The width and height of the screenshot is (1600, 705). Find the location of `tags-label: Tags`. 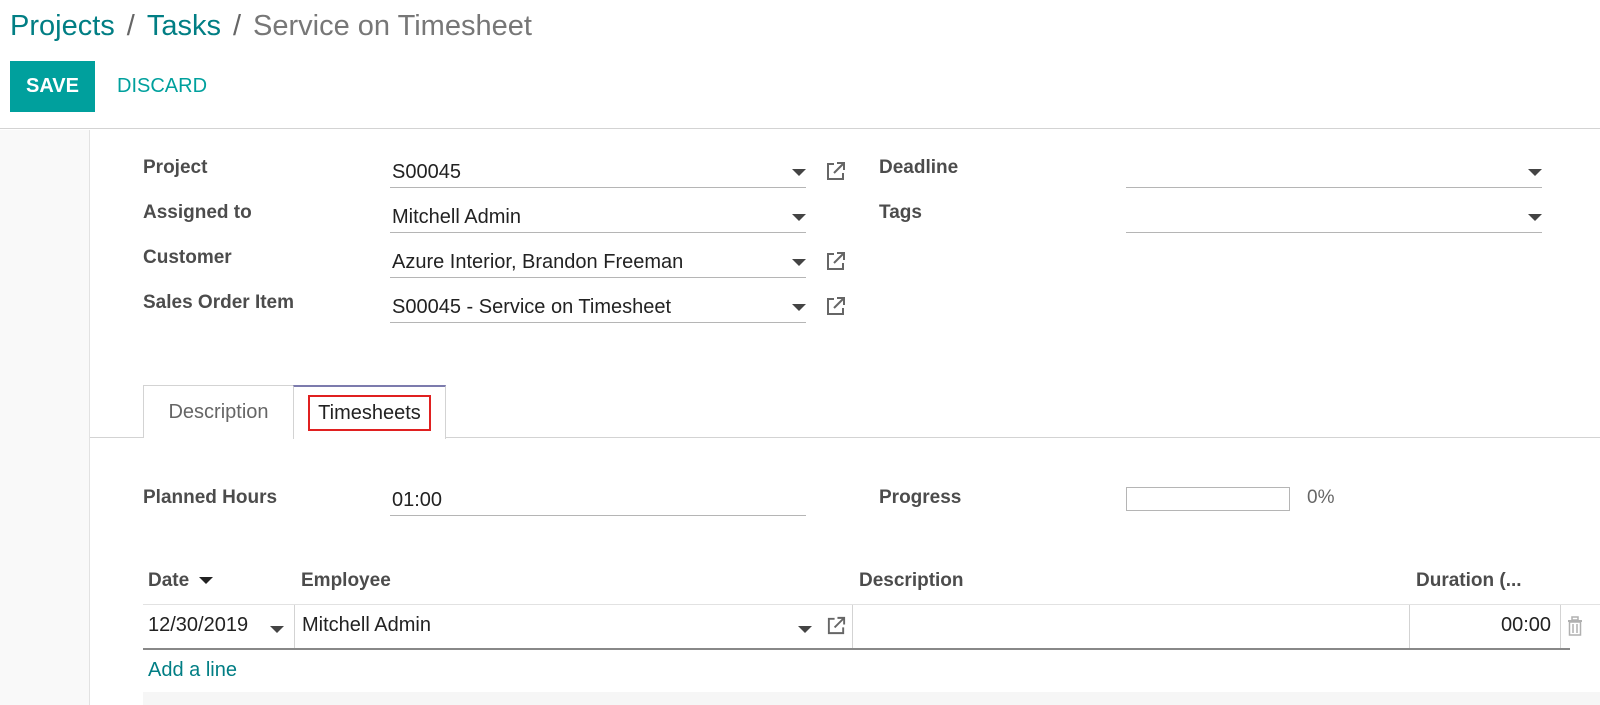

tags-label: Tags is located at coordinates (900, 212).